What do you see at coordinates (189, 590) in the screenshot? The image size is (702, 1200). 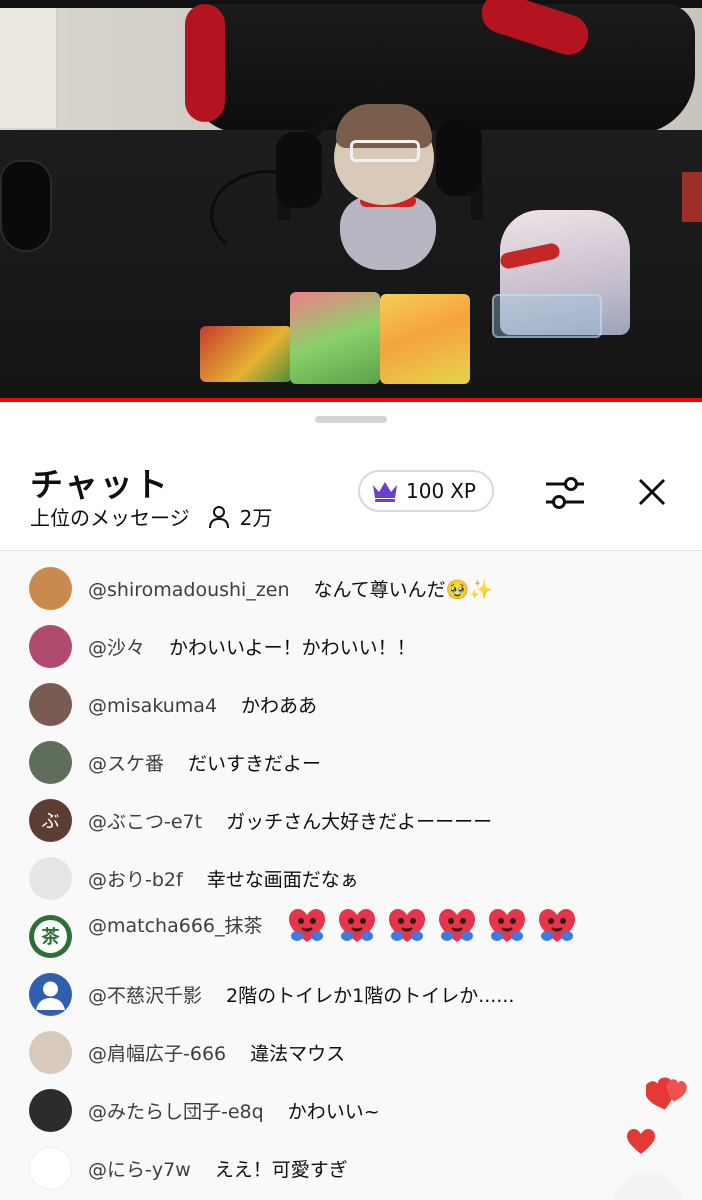 I see `message-author: @shiromadoushi_zen` at bounding box center [189, 590].